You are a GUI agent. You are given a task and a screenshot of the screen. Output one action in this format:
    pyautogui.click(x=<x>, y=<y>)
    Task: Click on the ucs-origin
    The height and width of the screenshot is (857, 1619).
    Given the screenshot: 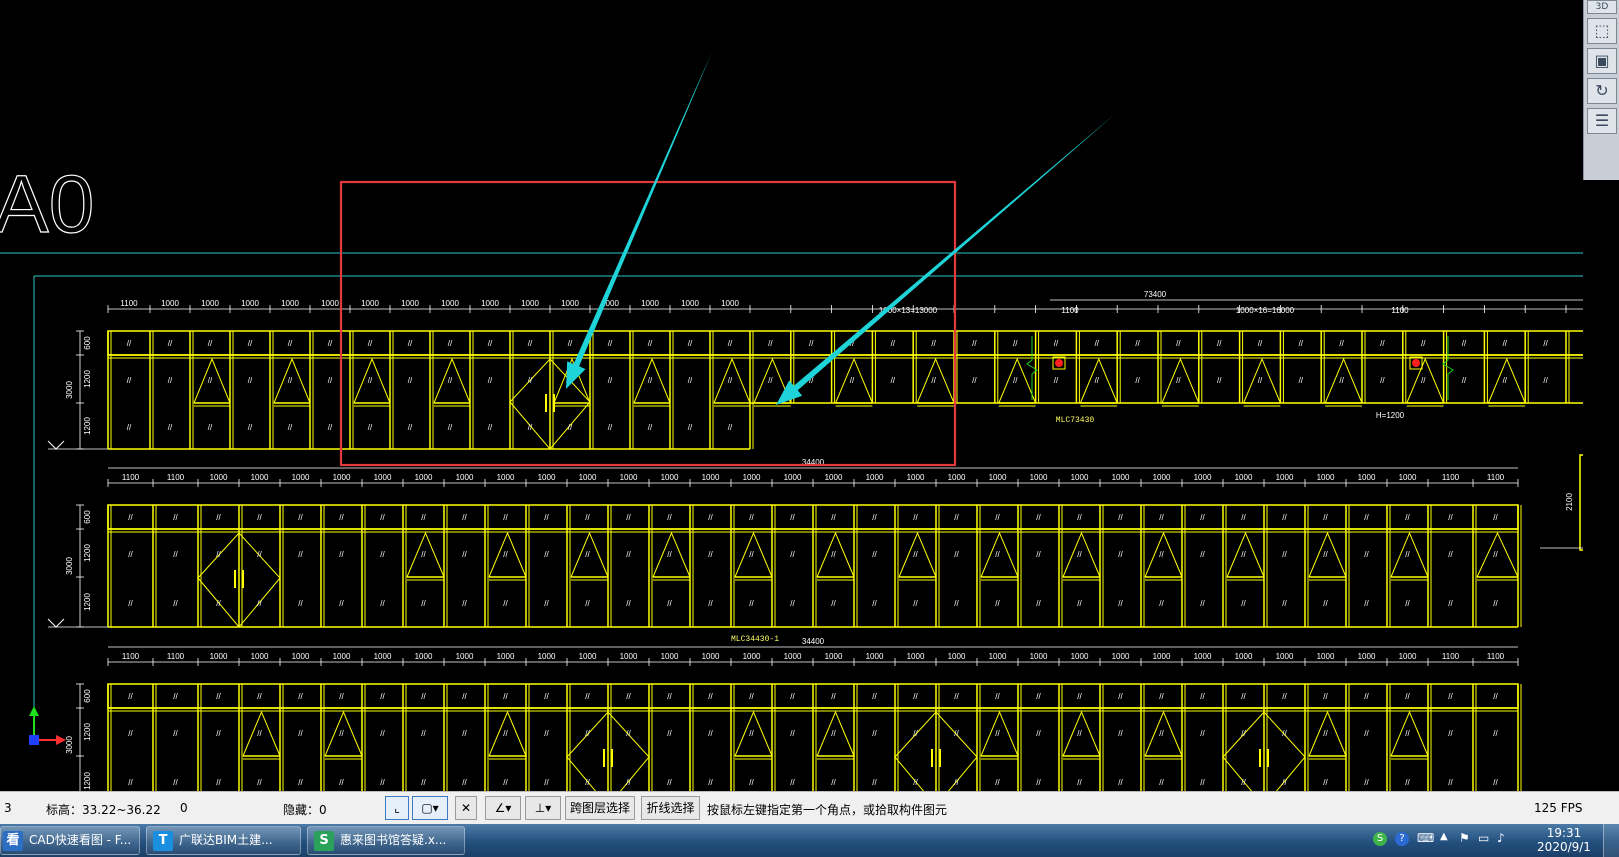 What is the action you would take?
    pyautogui.click(x=34, y=740)
    